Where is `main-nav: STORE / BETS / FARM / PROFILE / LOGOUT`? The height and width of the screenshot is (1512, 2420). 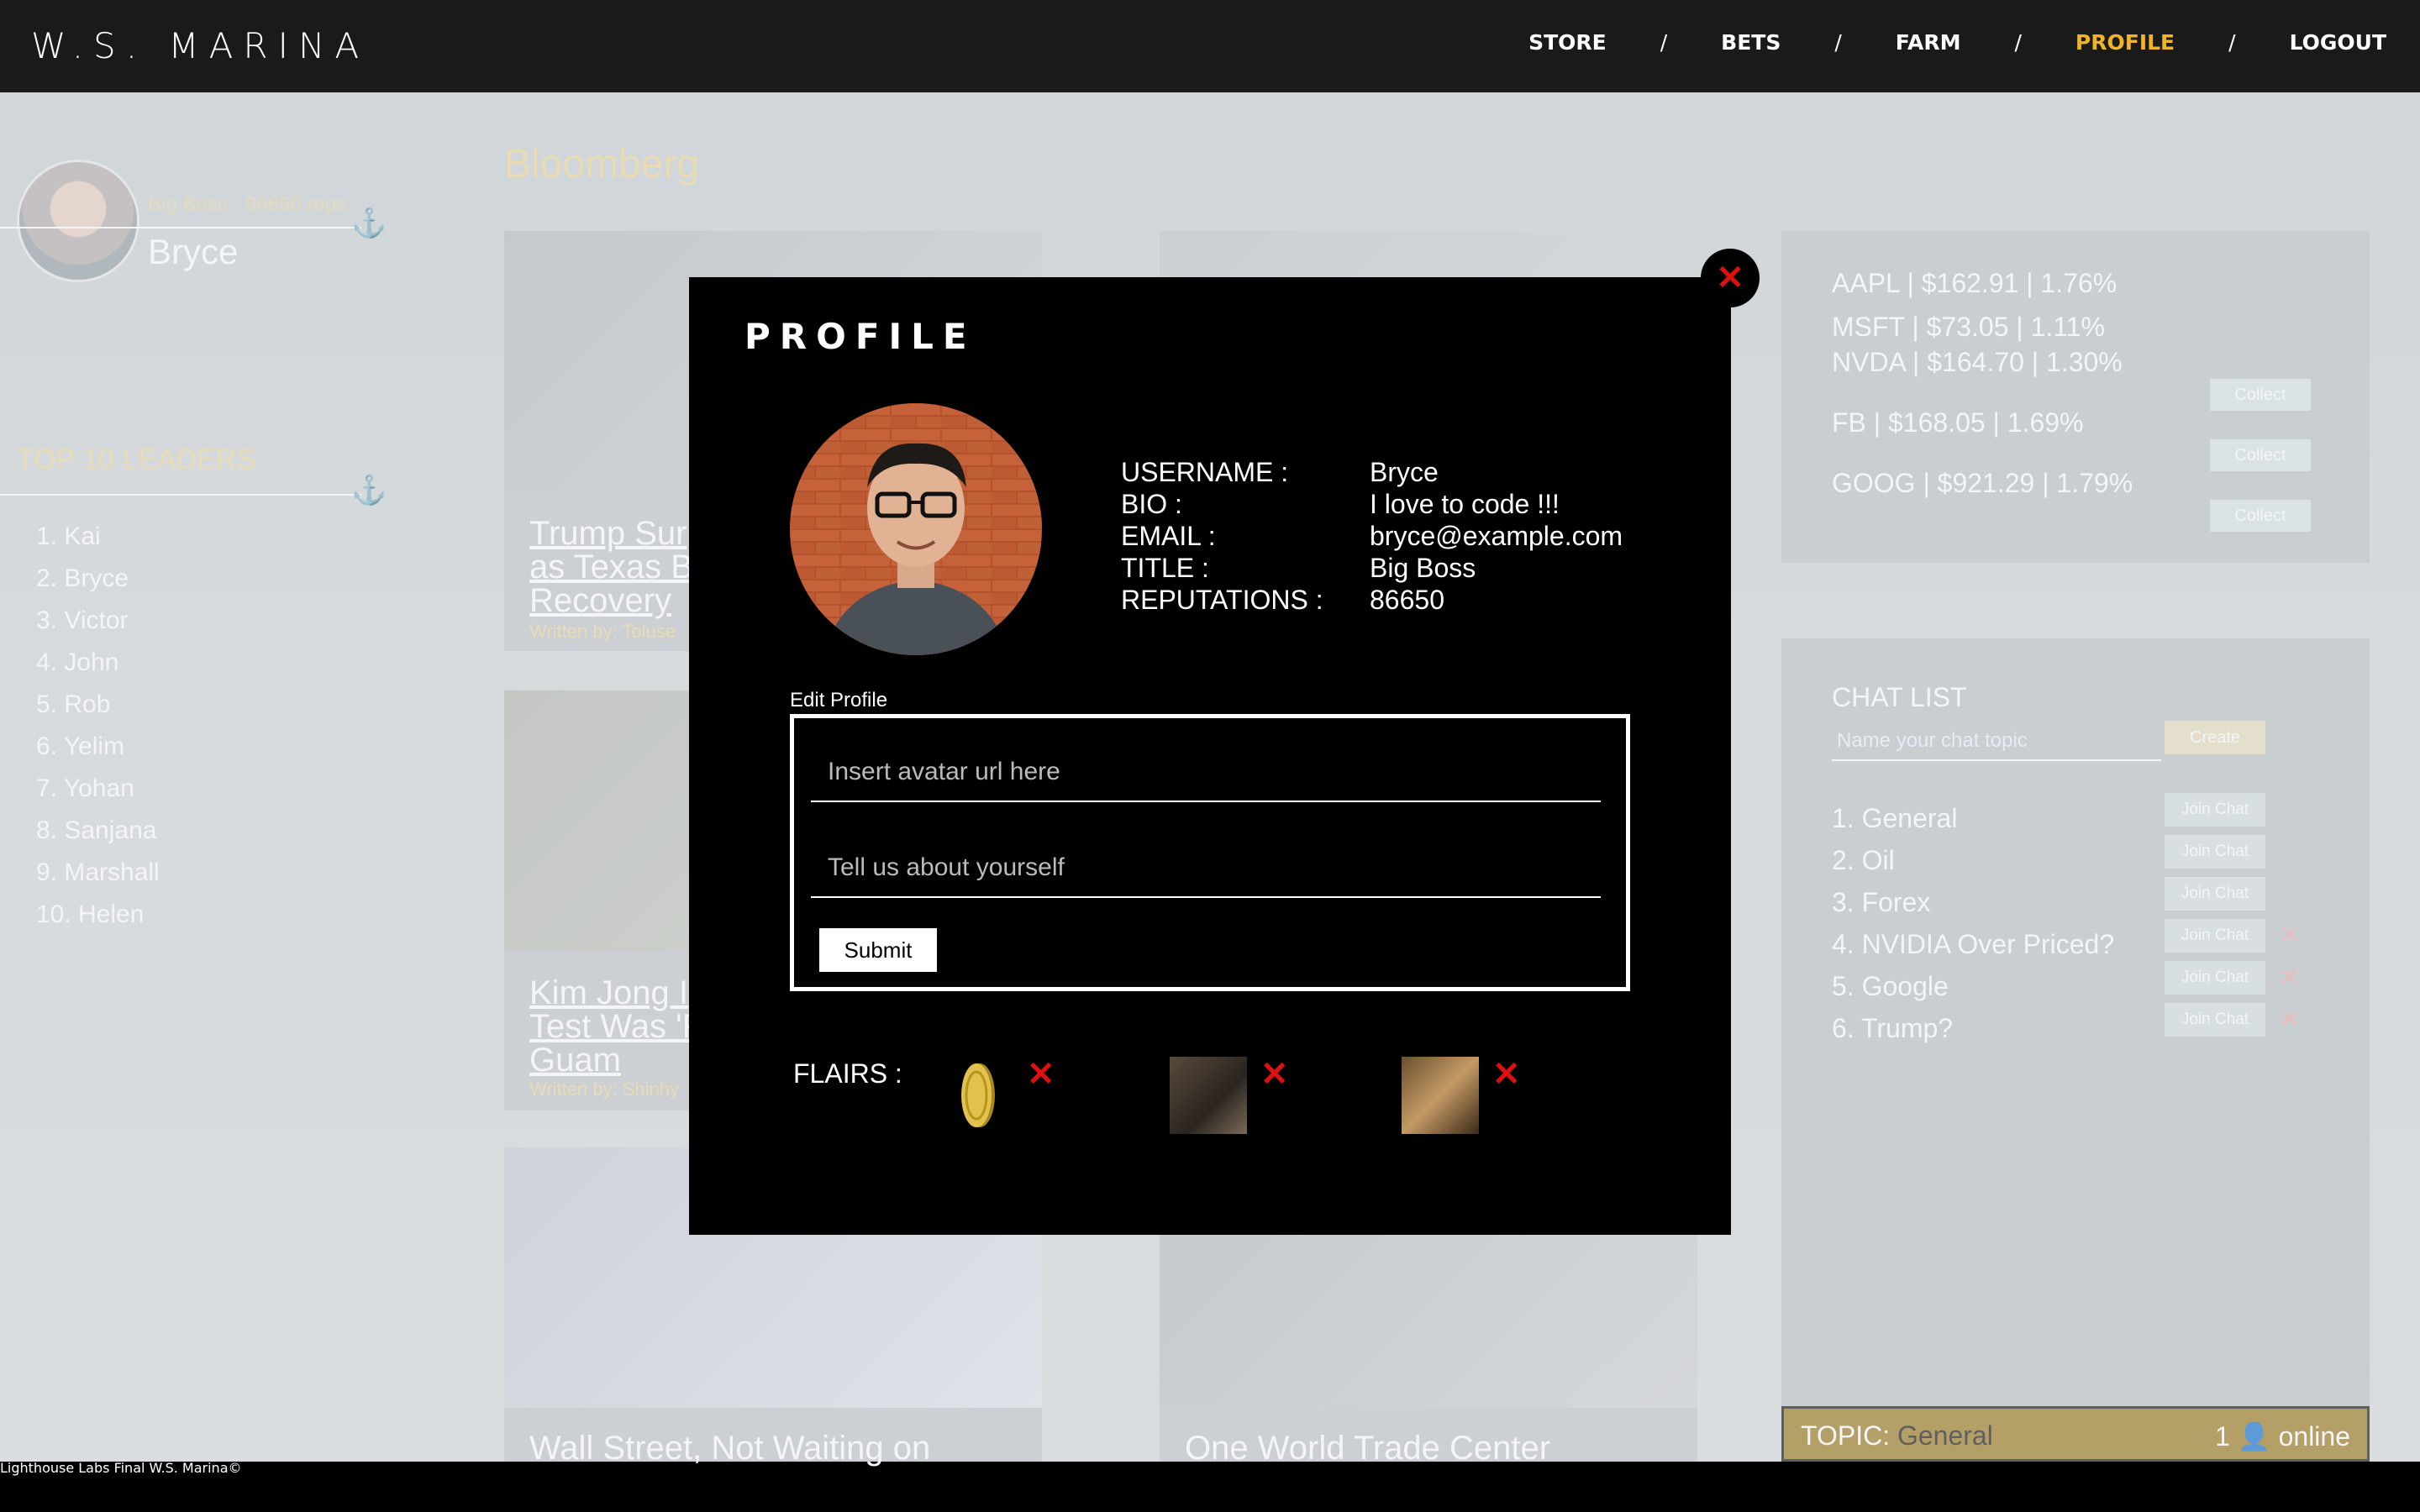 main-nav: STORE / BETS / FARM / PROFILE / LOGOUT is located at coordinates (1957, 42).